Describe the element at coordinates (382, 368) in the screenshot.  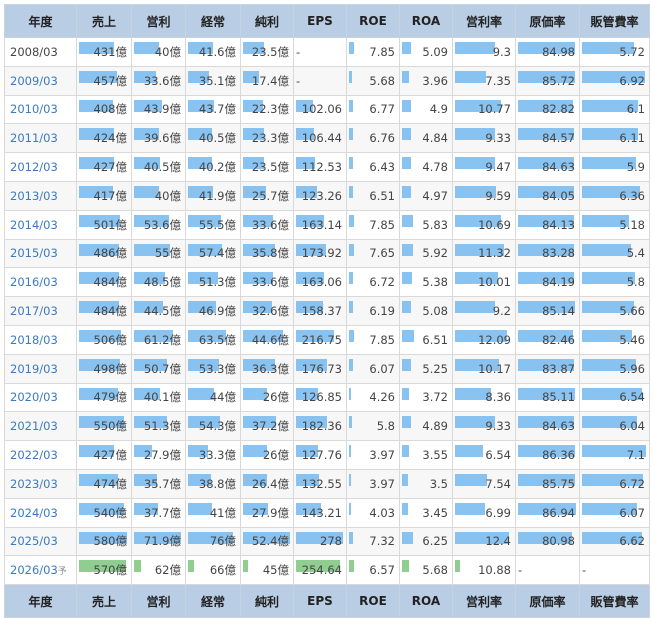
I see `roe-value: 6.07` at that location.